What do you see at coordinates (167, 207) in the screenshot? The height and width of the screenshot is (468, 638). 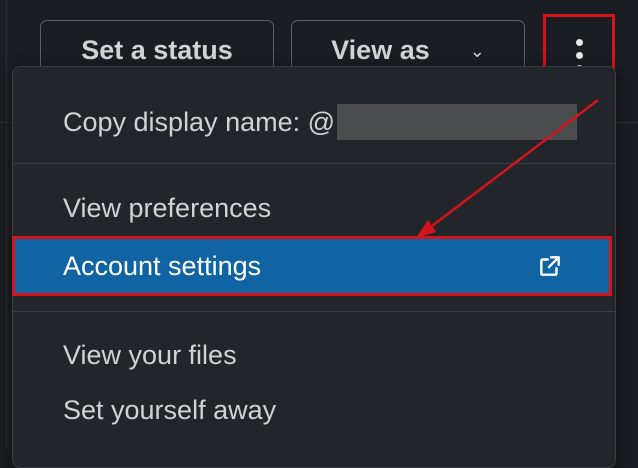 I see `view-preferences-label: View preferences` at bounding box center [167, 207].